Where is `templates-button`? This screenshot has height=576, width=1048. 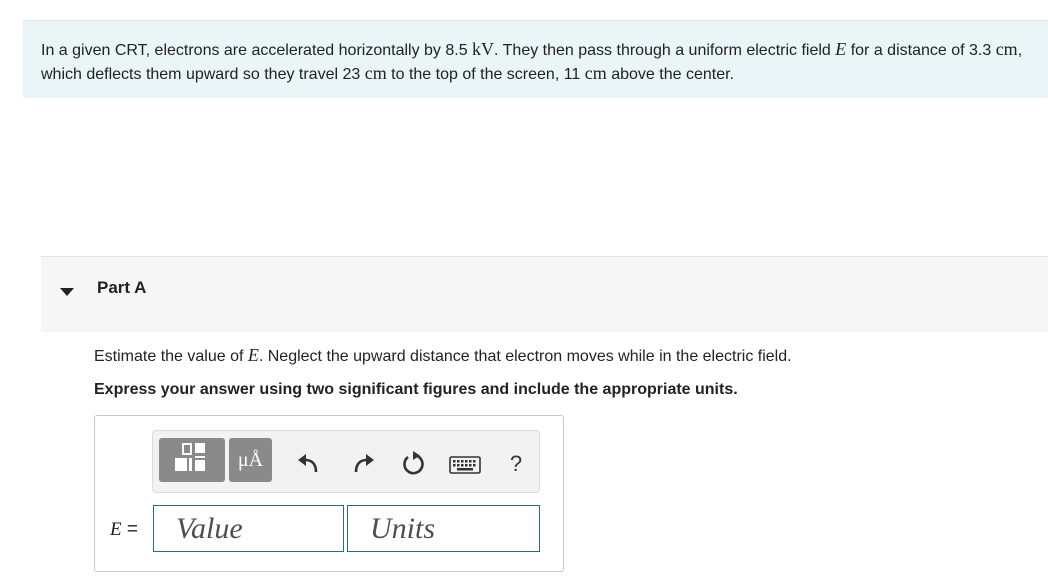 templates-button is located at coordinates (192, 460).